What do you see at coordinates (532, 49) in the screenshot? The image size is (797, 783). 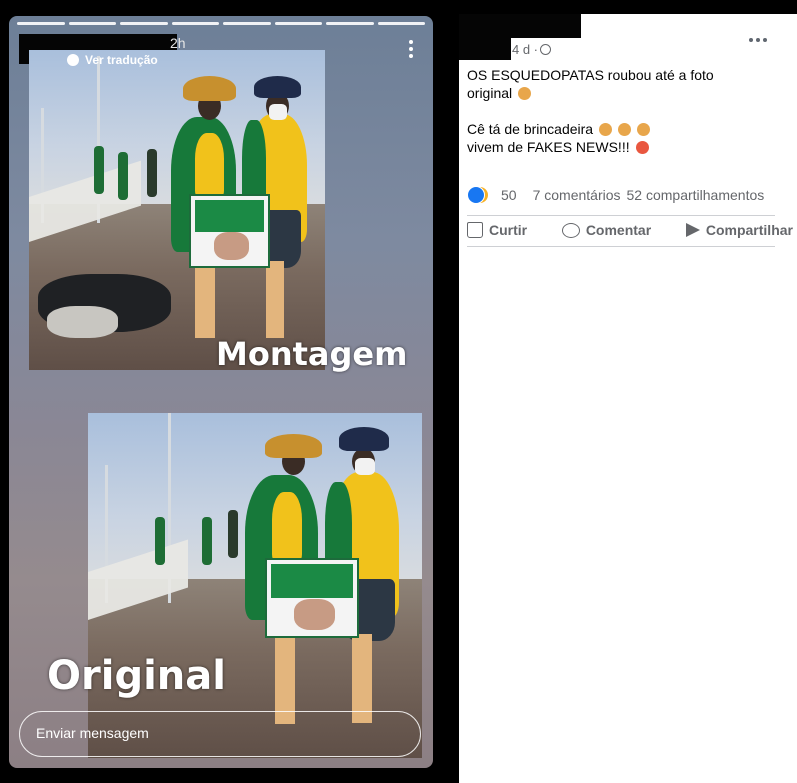 I see `post-timestamp: 4 d ·` at bounding box center [532, 49].